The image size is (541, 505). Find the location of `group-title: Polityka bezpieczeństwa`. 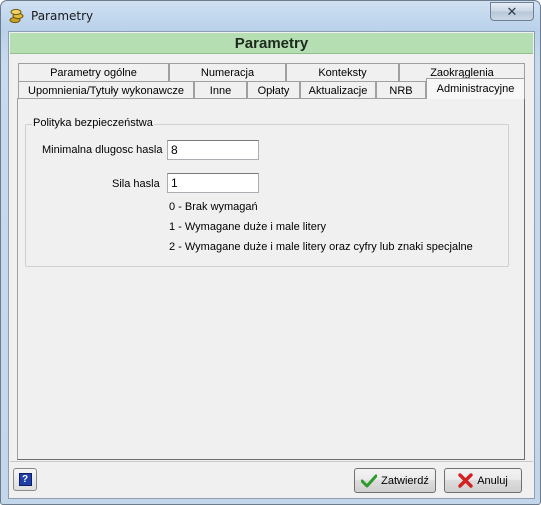

group-title: Polityka bezpieczeństwa is located at coordinates (93, 123).